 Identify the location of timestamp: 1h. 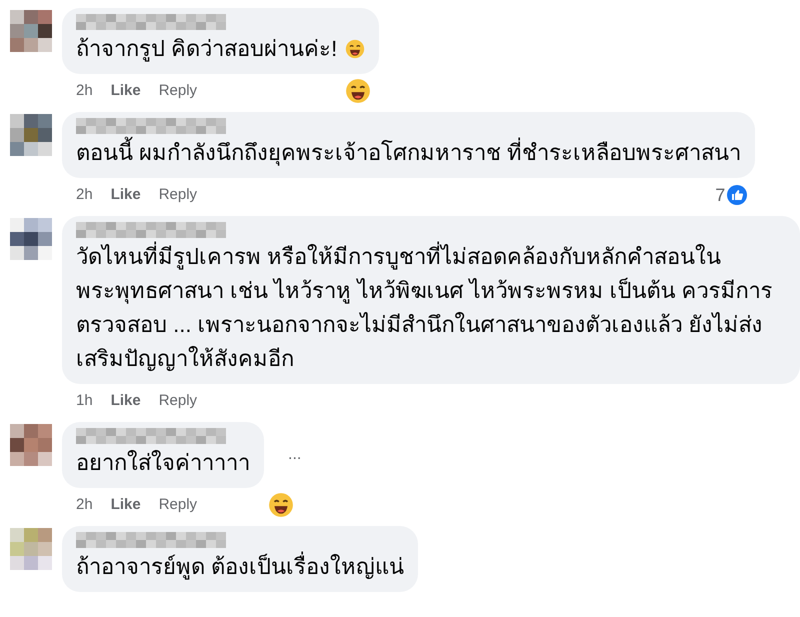
(84, 400).